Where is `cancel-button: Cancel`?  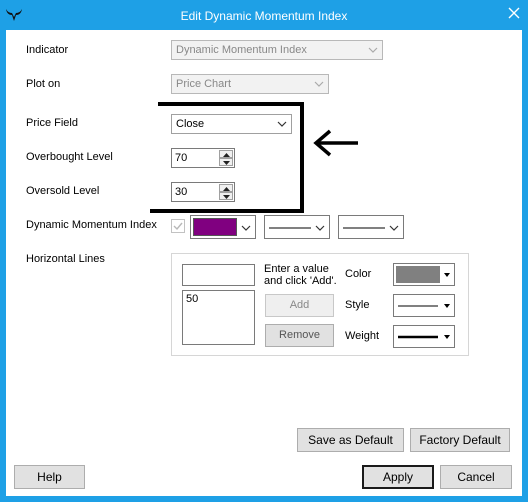
cancel-button: Cancel is located at coordinates (476, 477).